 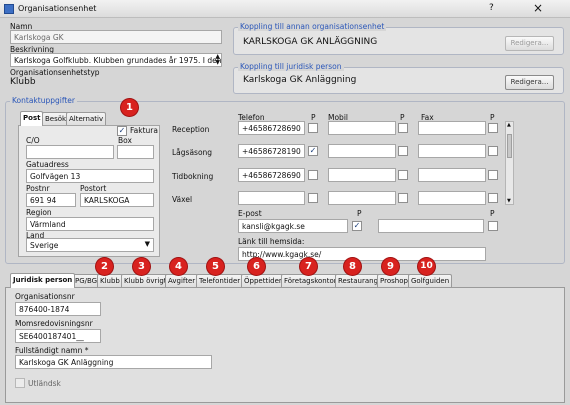 I want to click on coupling-org-title: Koppling till annan organisationsenhet, so click(x=312, y=26).